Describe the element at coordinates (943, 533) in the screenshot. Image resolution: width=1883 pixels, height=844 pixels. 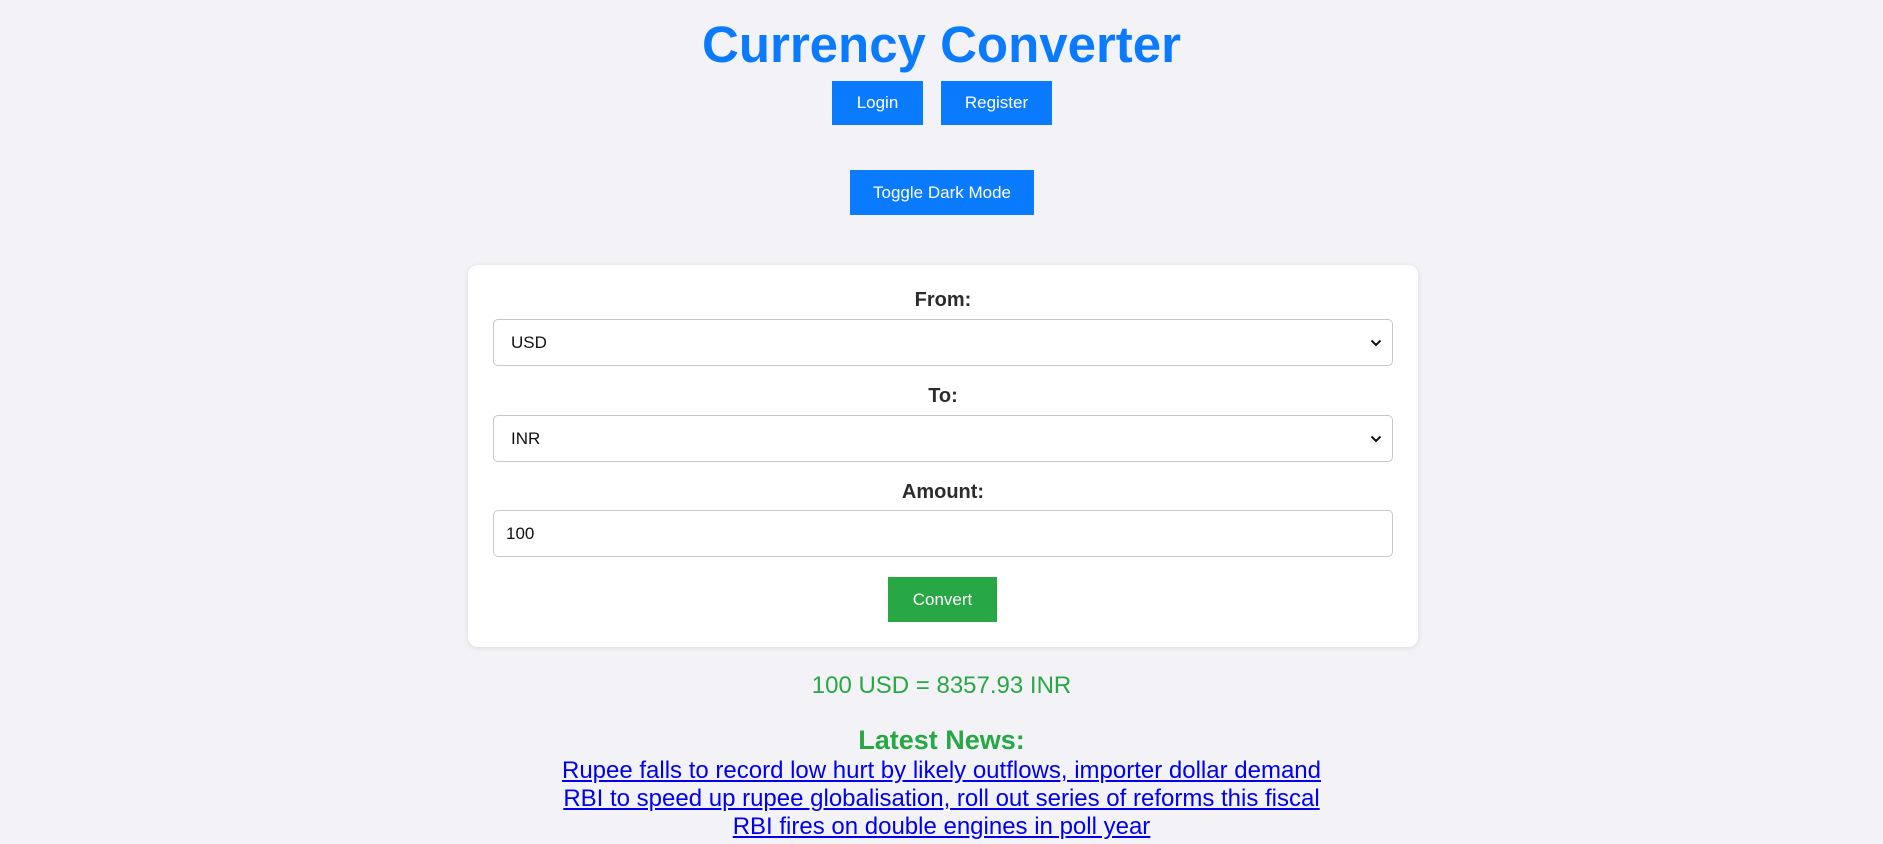
I see `amount-input: 100` at that location.